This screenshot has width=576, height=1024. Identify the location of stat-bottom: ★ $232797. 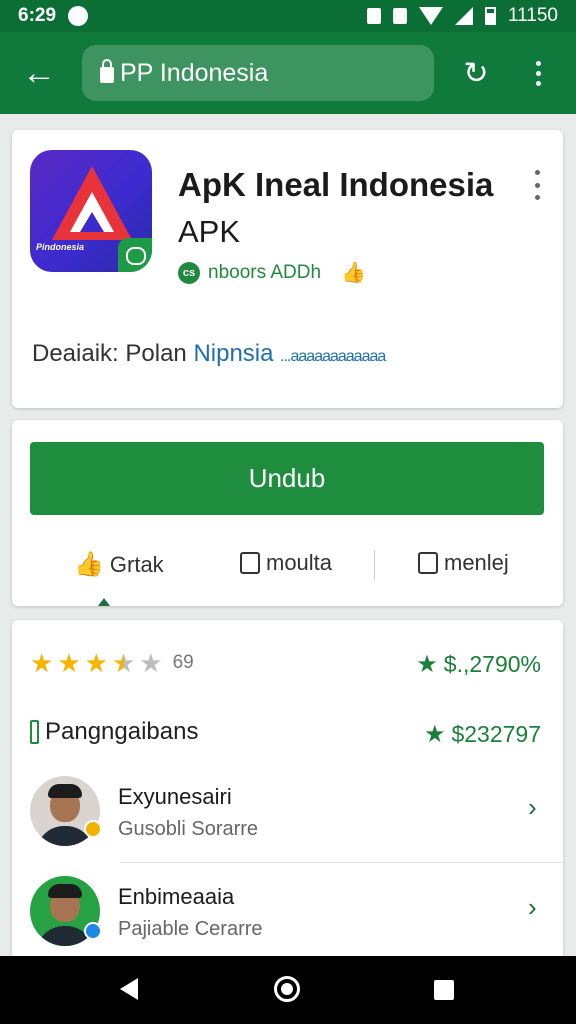
(482, 734).